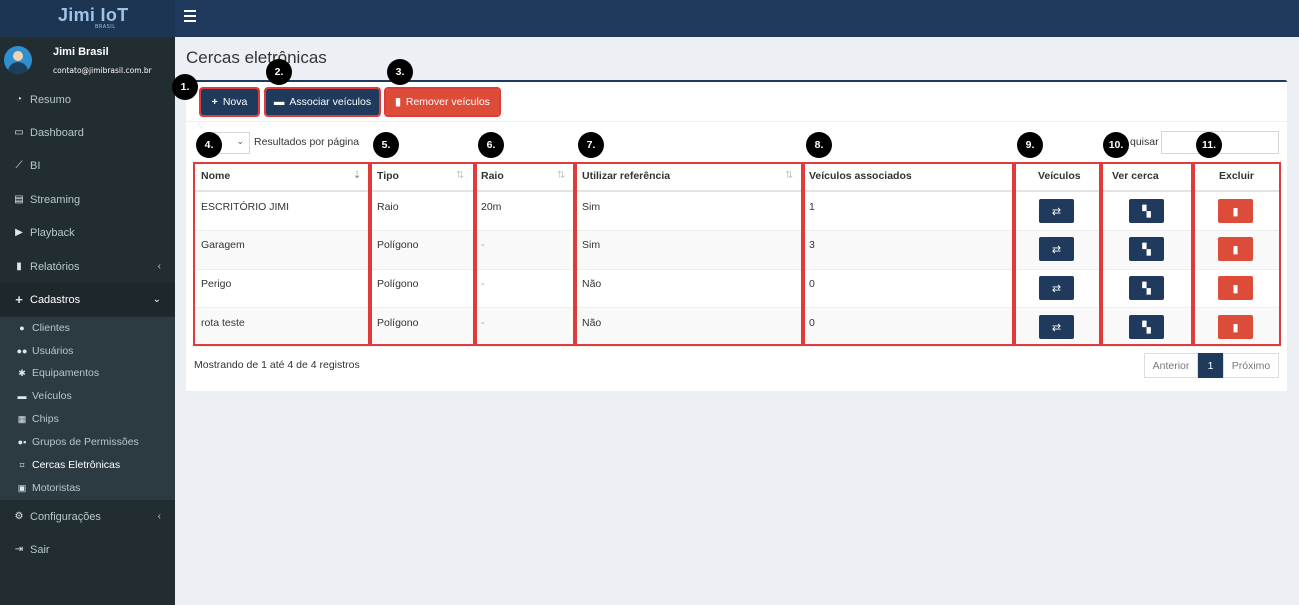 This screenshot has height=605, width=1299. I want to click on cell-associados: 3, so click(812, 245).